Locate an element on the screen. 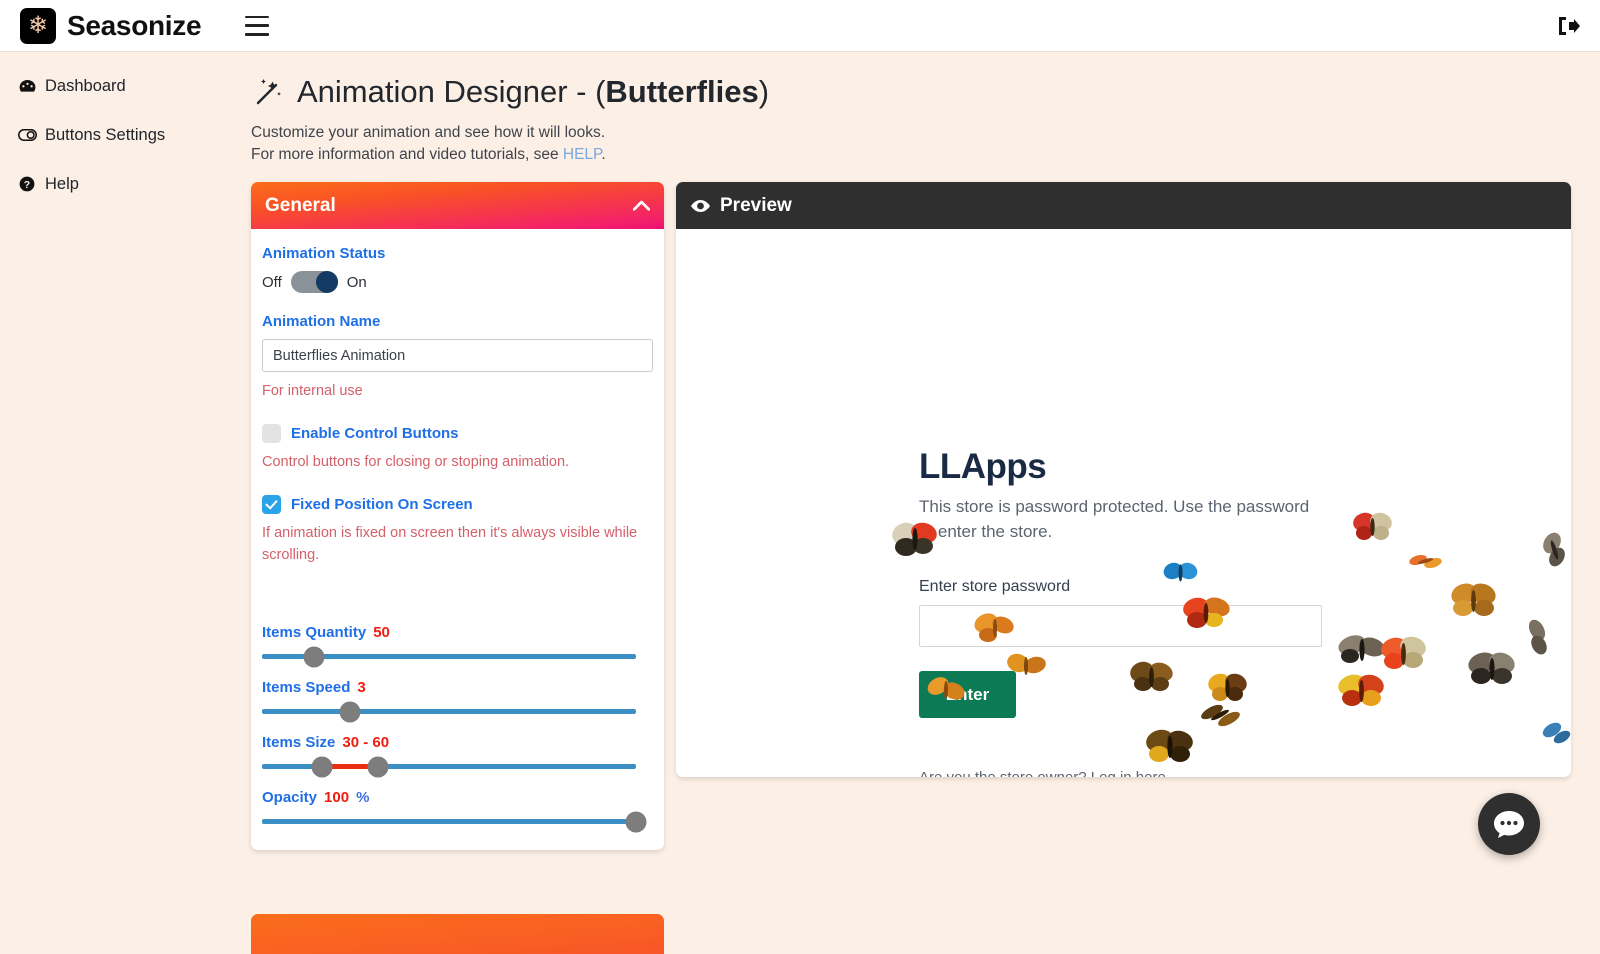 Image resolution: width=1600 pixels, height=954 pixels. next-panel-header is located at coordinates (457, 934).